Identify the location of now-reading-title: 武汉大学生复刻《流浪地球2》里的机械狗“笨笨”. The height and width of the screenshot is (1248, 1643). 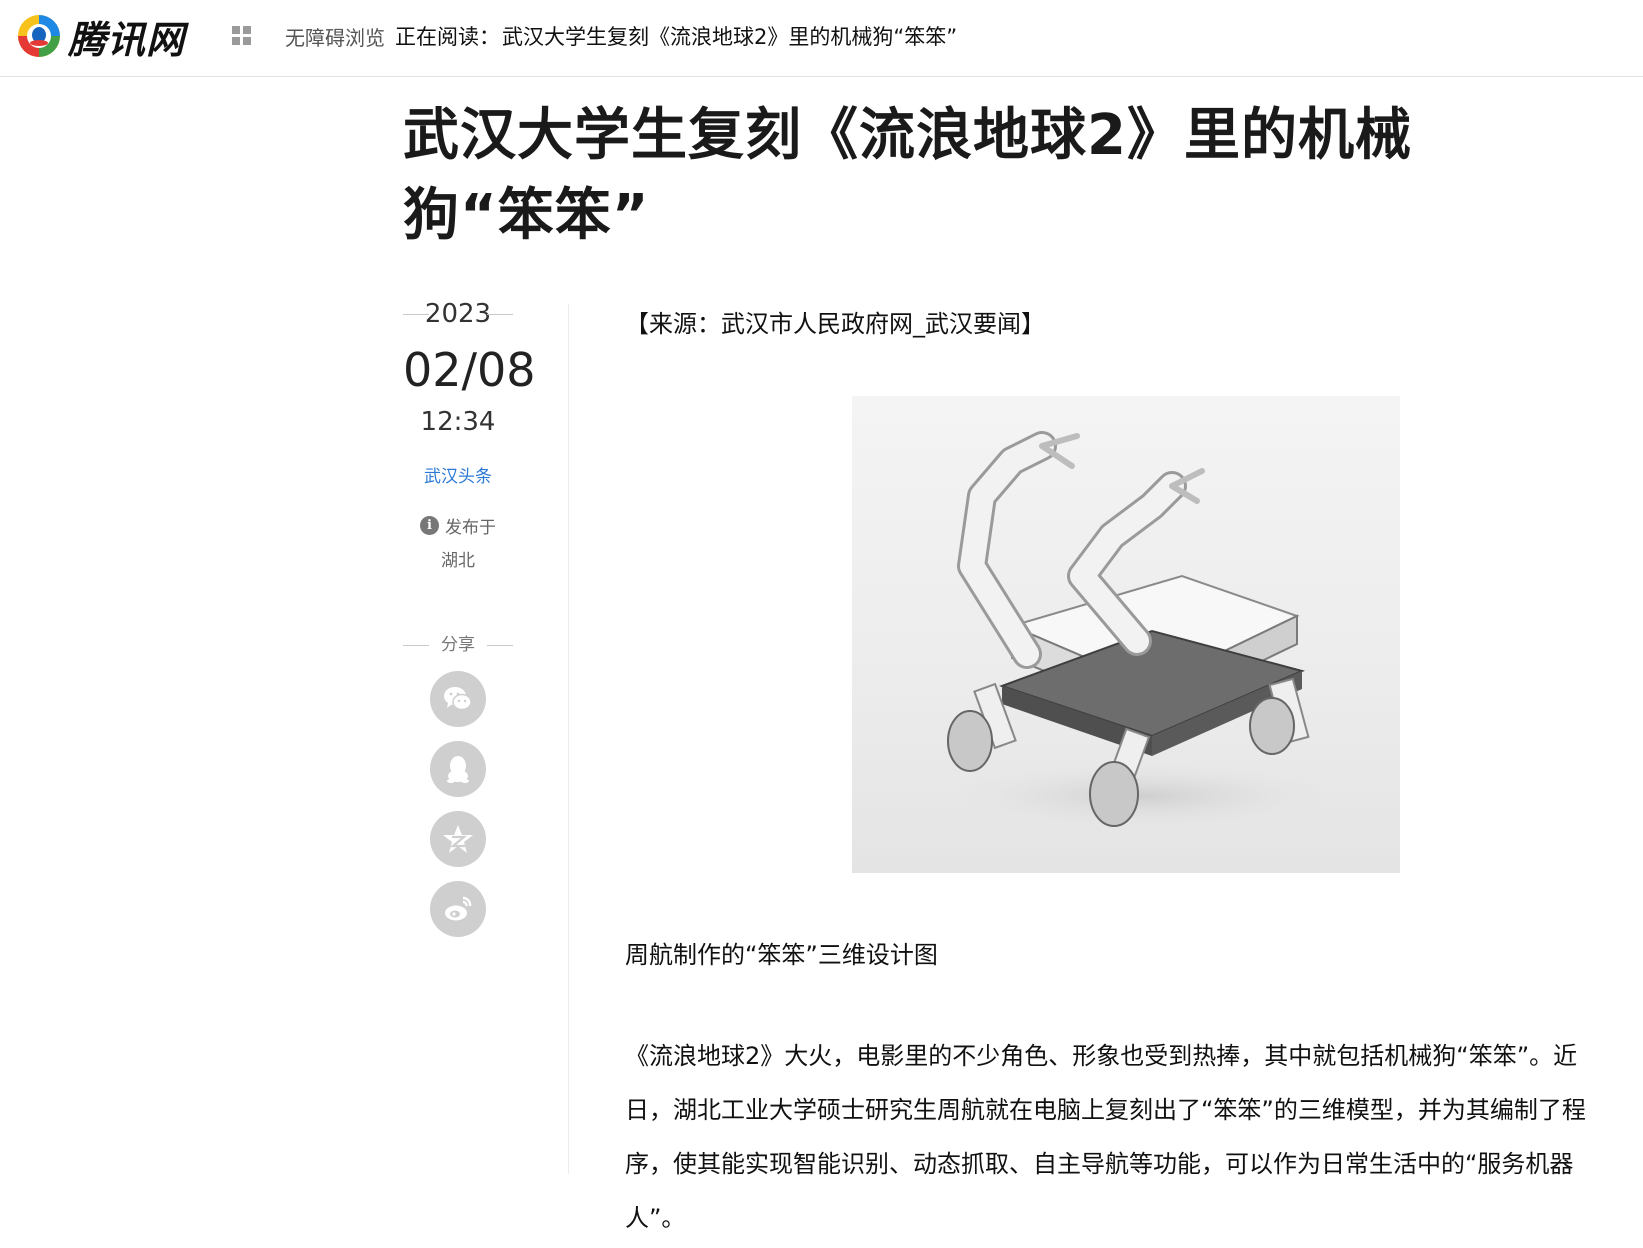
(730, 37).